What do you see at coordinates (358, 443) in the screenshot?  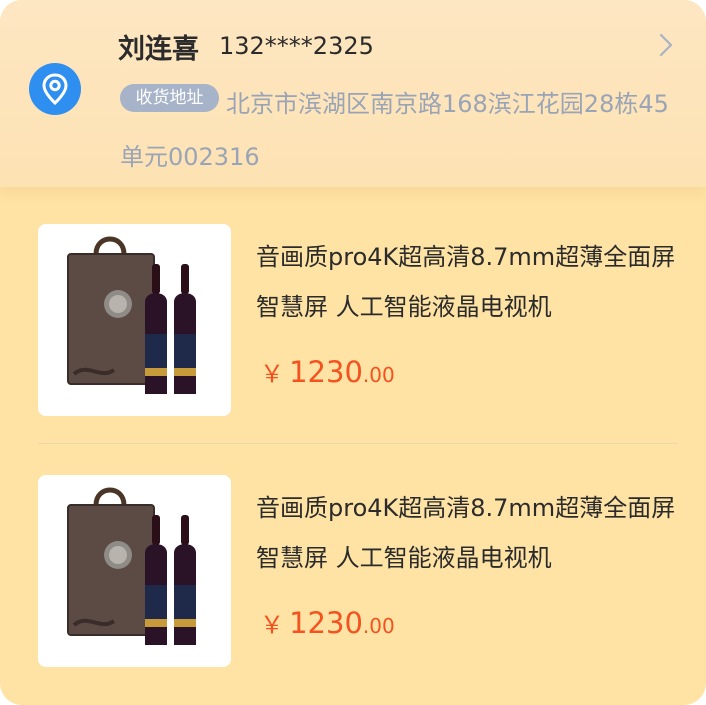 I see `divider` at bounding box center [358, 443].